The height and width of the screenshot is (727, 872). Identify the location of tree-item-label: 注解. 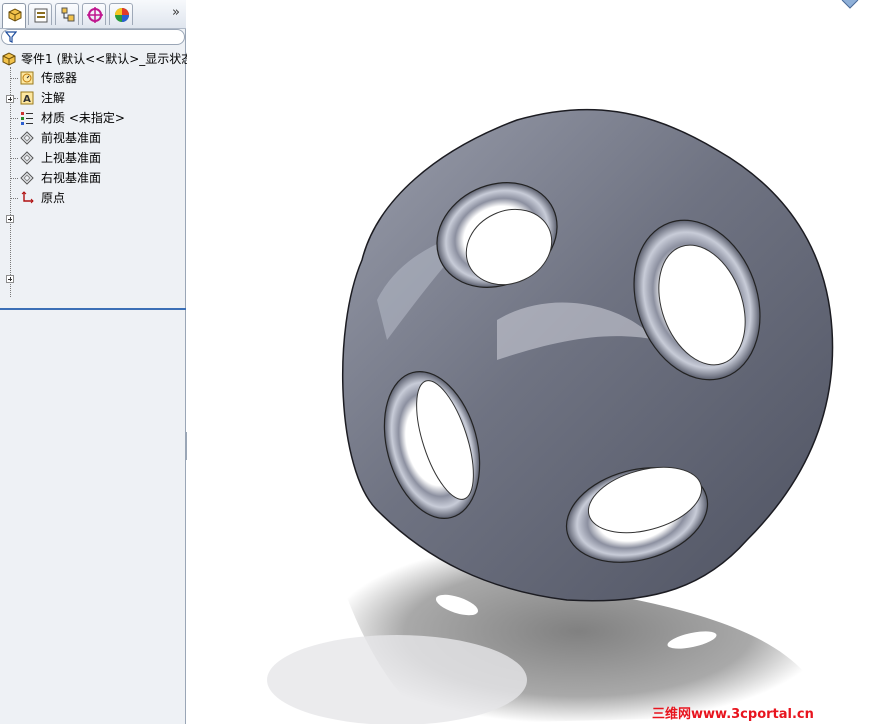
(53, 98).